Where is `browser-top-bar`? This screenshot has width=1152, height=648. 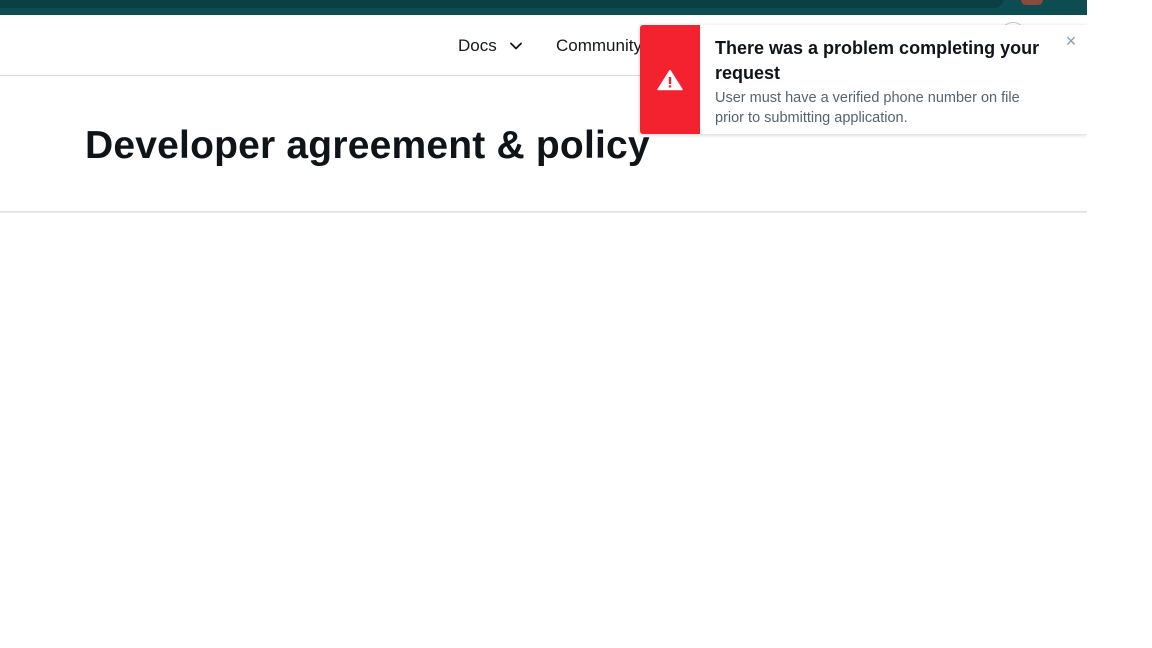 browser-top-bar is located at coordinates (543, 7).